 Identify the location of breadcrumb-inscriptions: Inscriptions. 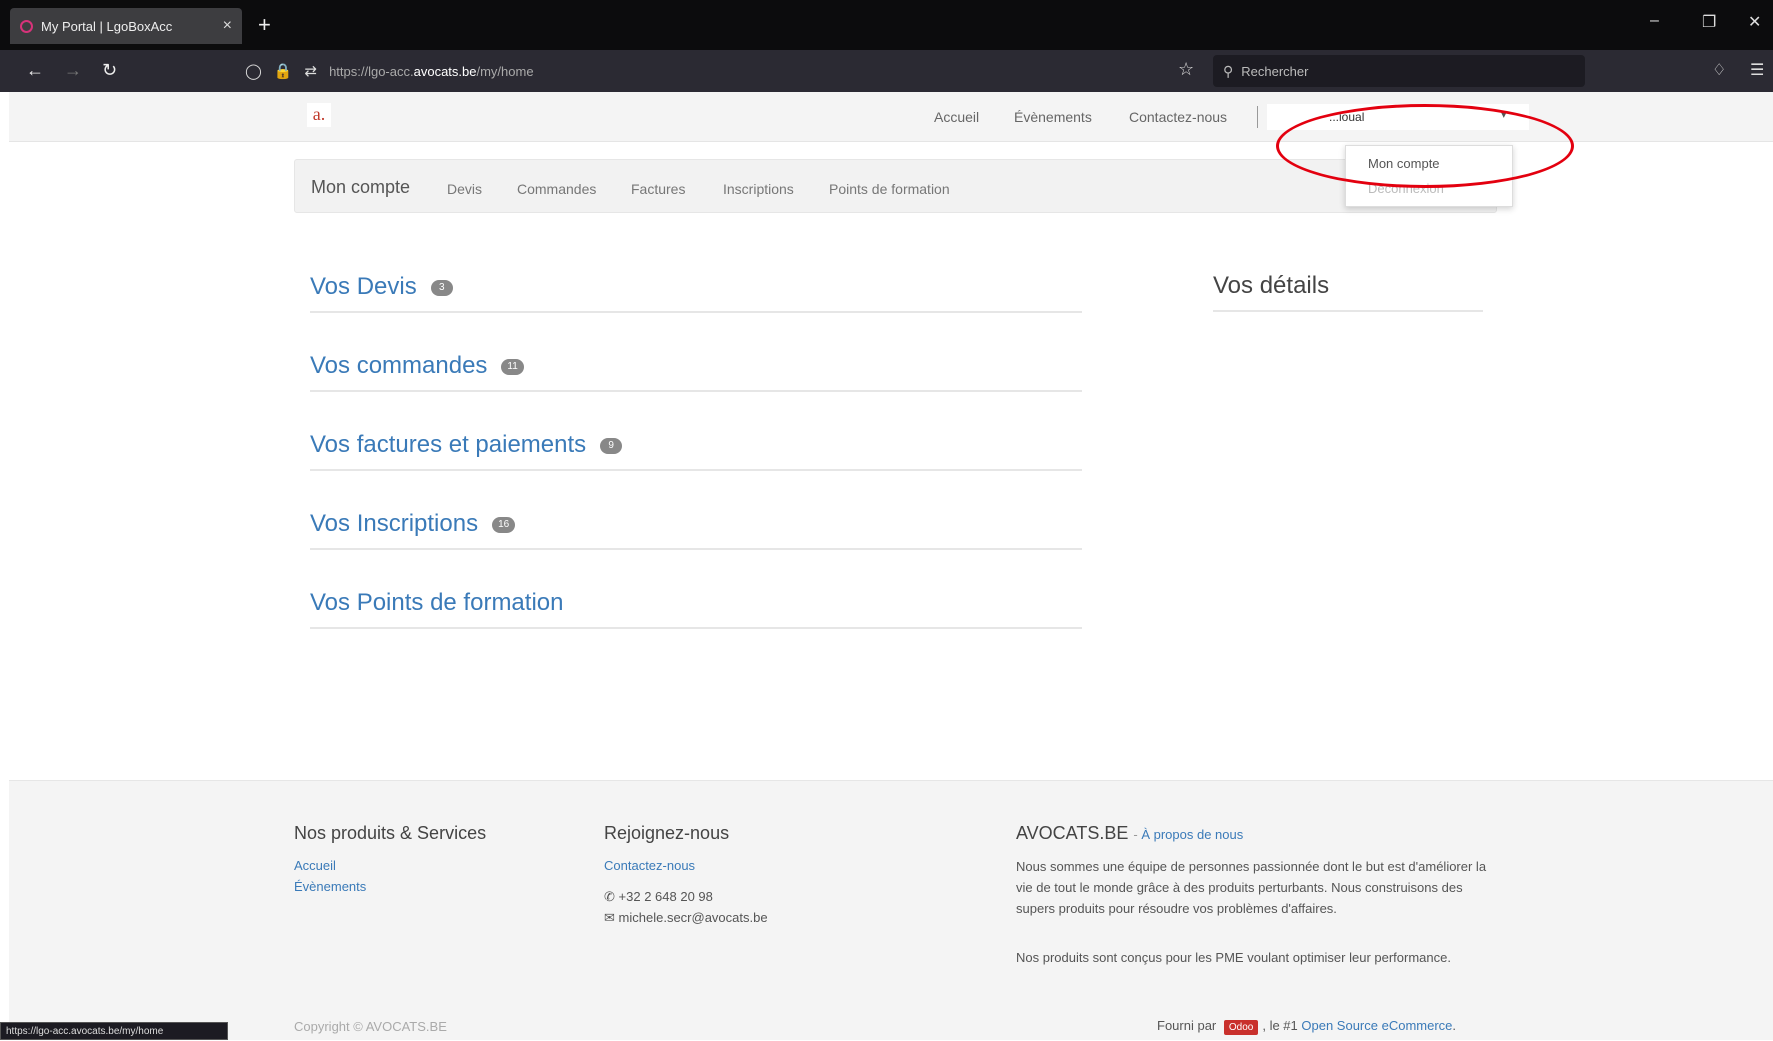
(758, 189).